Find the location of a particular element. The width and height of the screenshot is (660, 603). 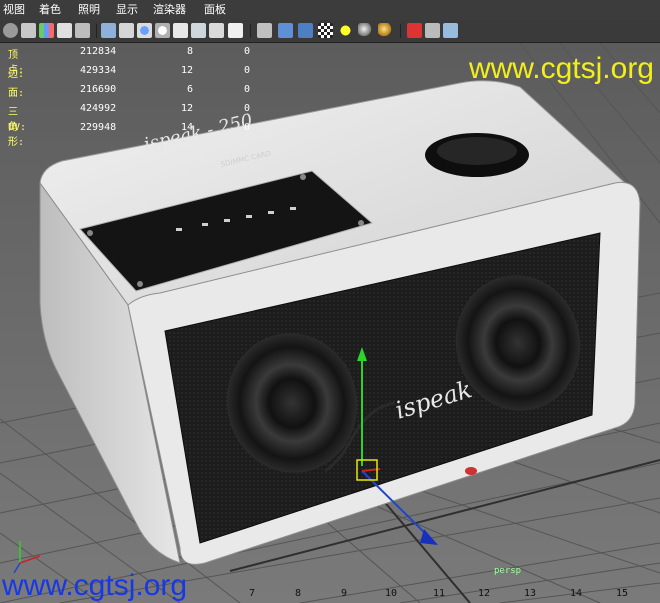

hud-value: 212834 is located at coordinates (98, 51).